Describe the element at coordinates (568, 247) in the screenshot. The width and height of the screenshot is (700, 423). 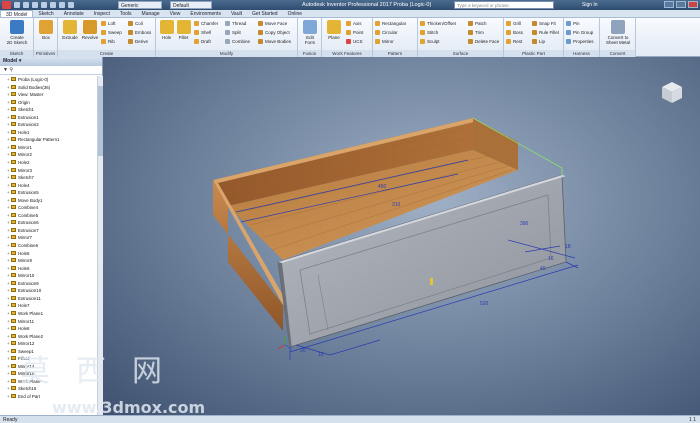
I see `dim-thickness-label: 18` at that location.